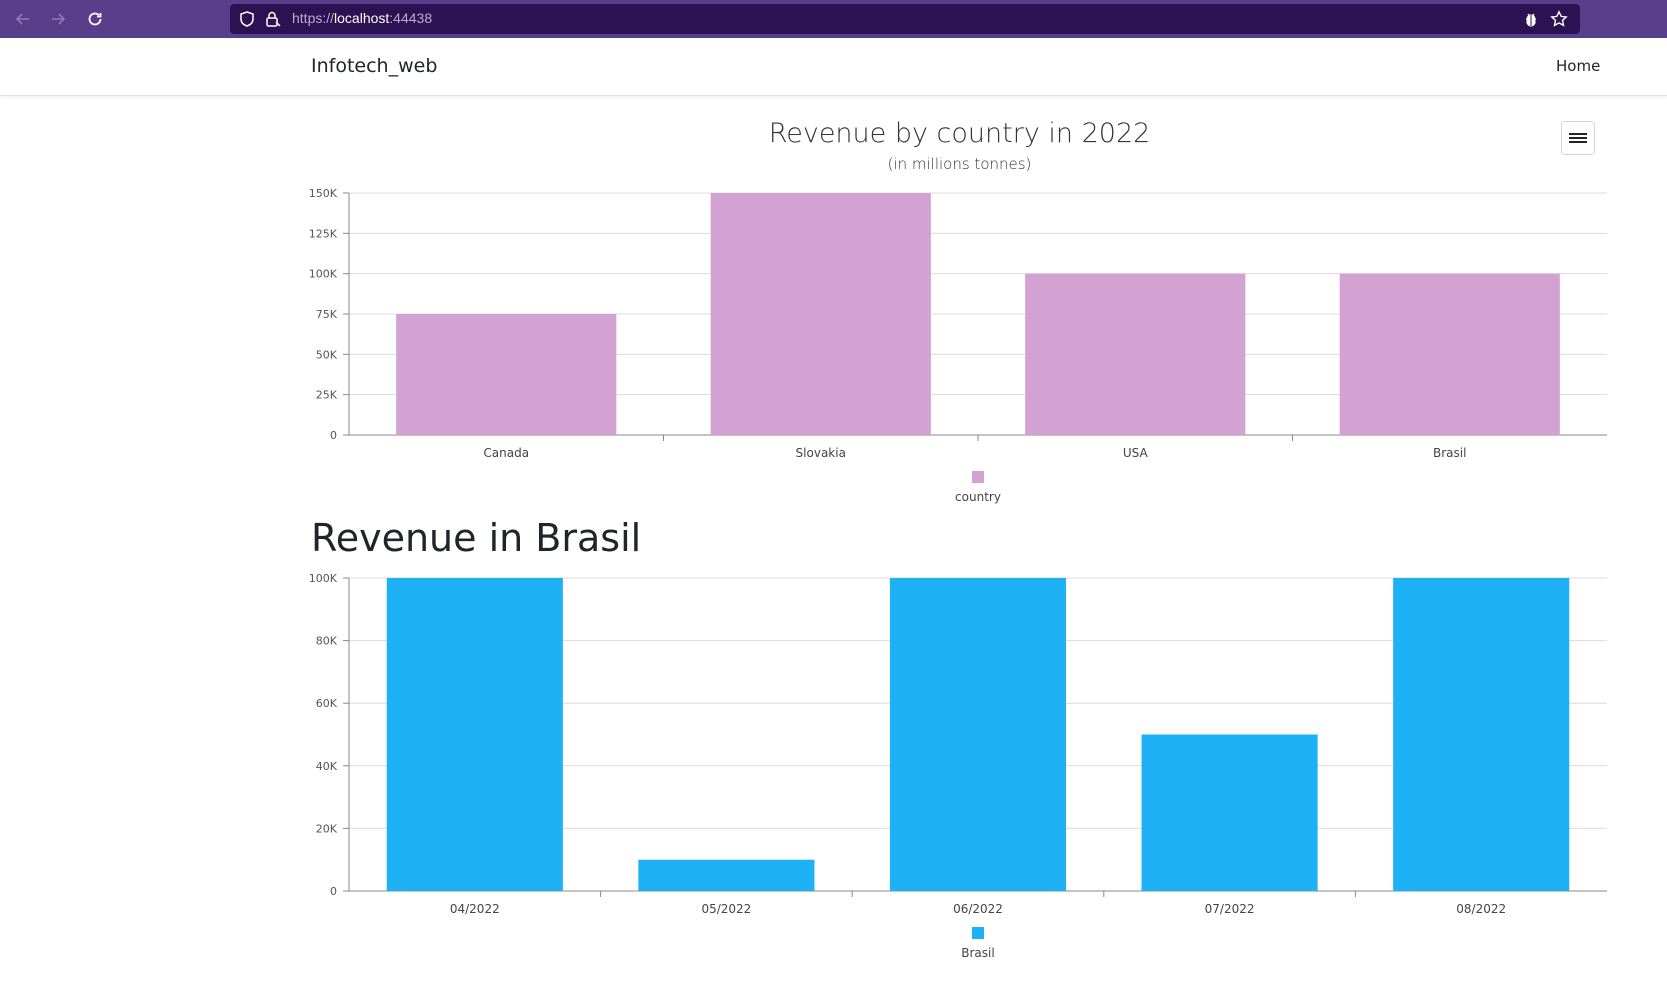 This screenshot has height=982, width=1667. I want to click on chart2-x-tick-label: 06/2022, so click(978, 909).